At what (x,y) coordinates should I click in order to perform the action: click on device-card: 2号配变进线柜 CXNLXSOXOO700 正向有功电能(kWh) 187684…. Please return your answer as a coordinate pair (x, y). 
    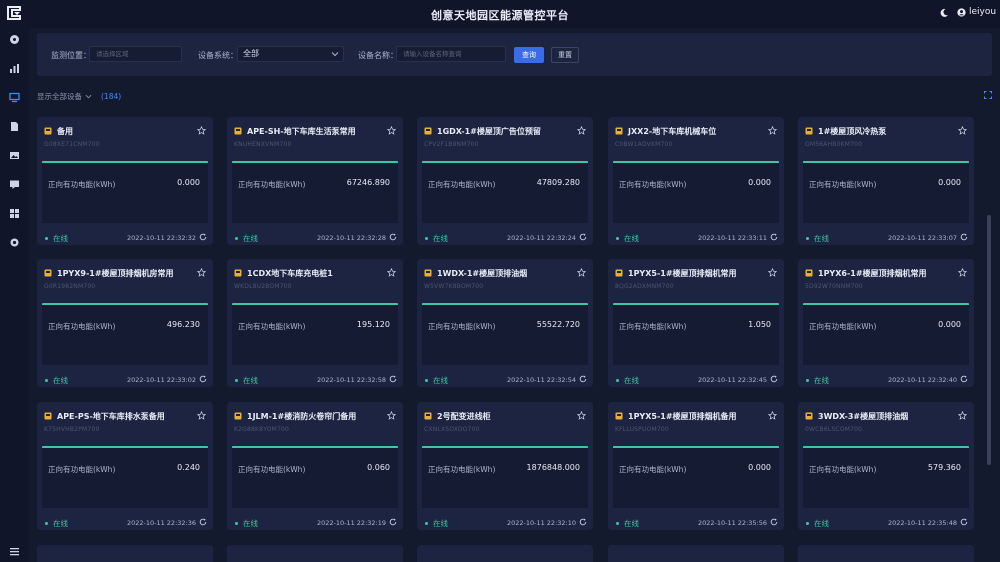
    Looking at the image, I should click on (505, 466).